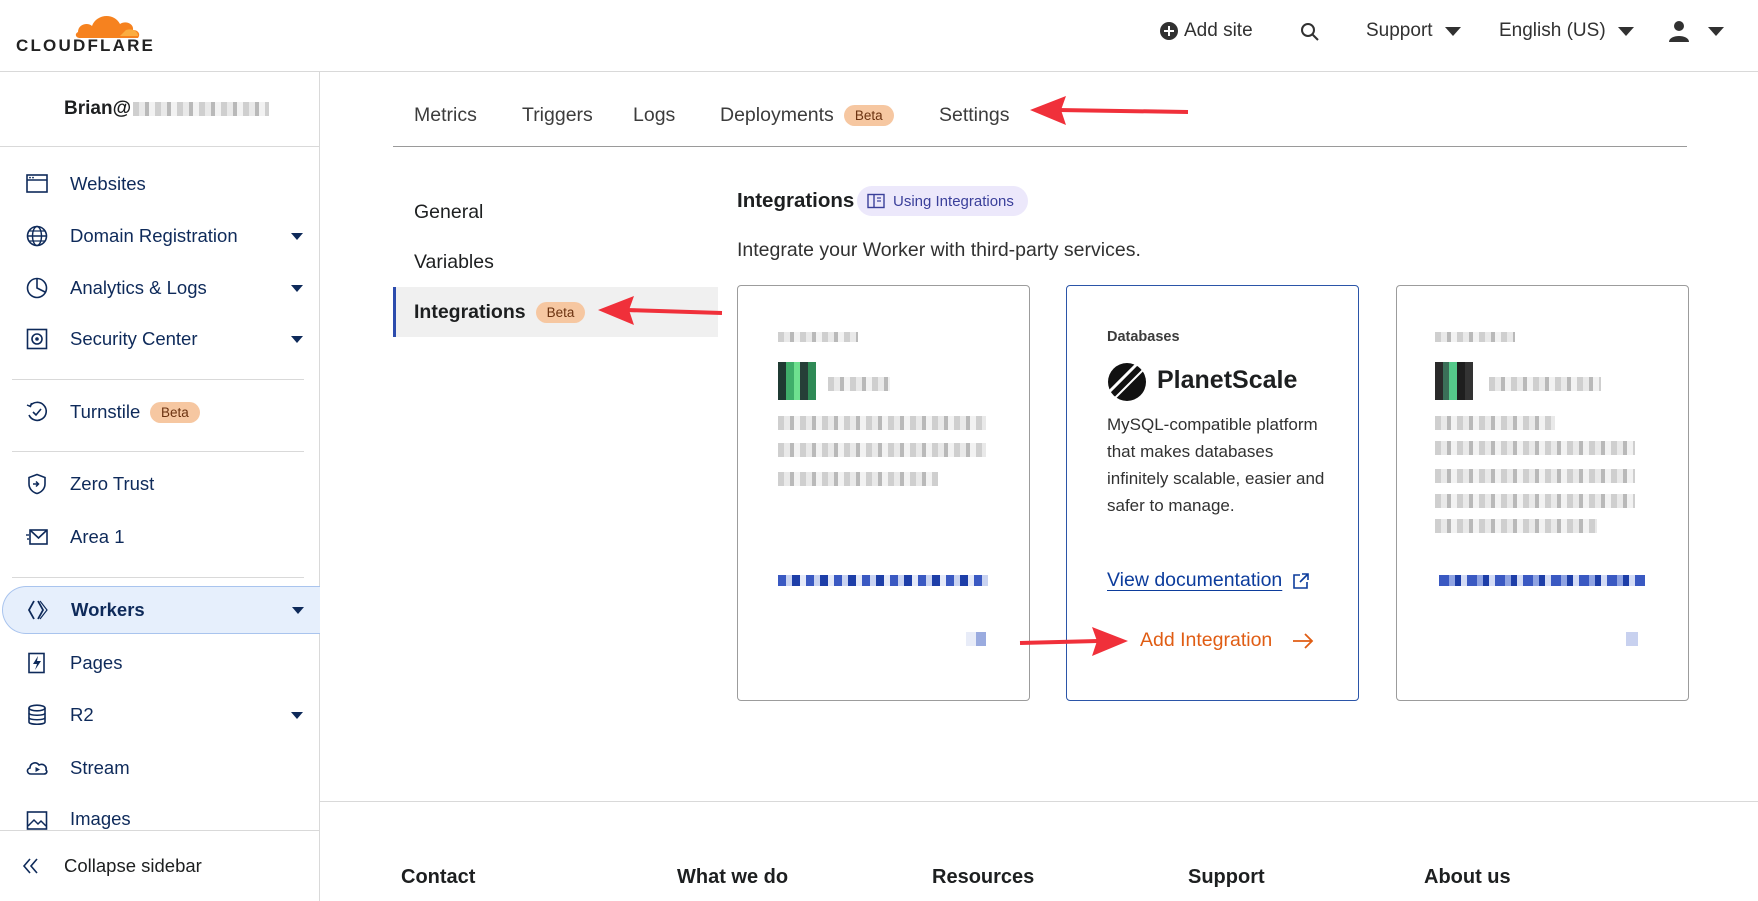 The height and width of the screenshot is (901, 1758). I want to click on tab-label: Settings, so click(974, 115).